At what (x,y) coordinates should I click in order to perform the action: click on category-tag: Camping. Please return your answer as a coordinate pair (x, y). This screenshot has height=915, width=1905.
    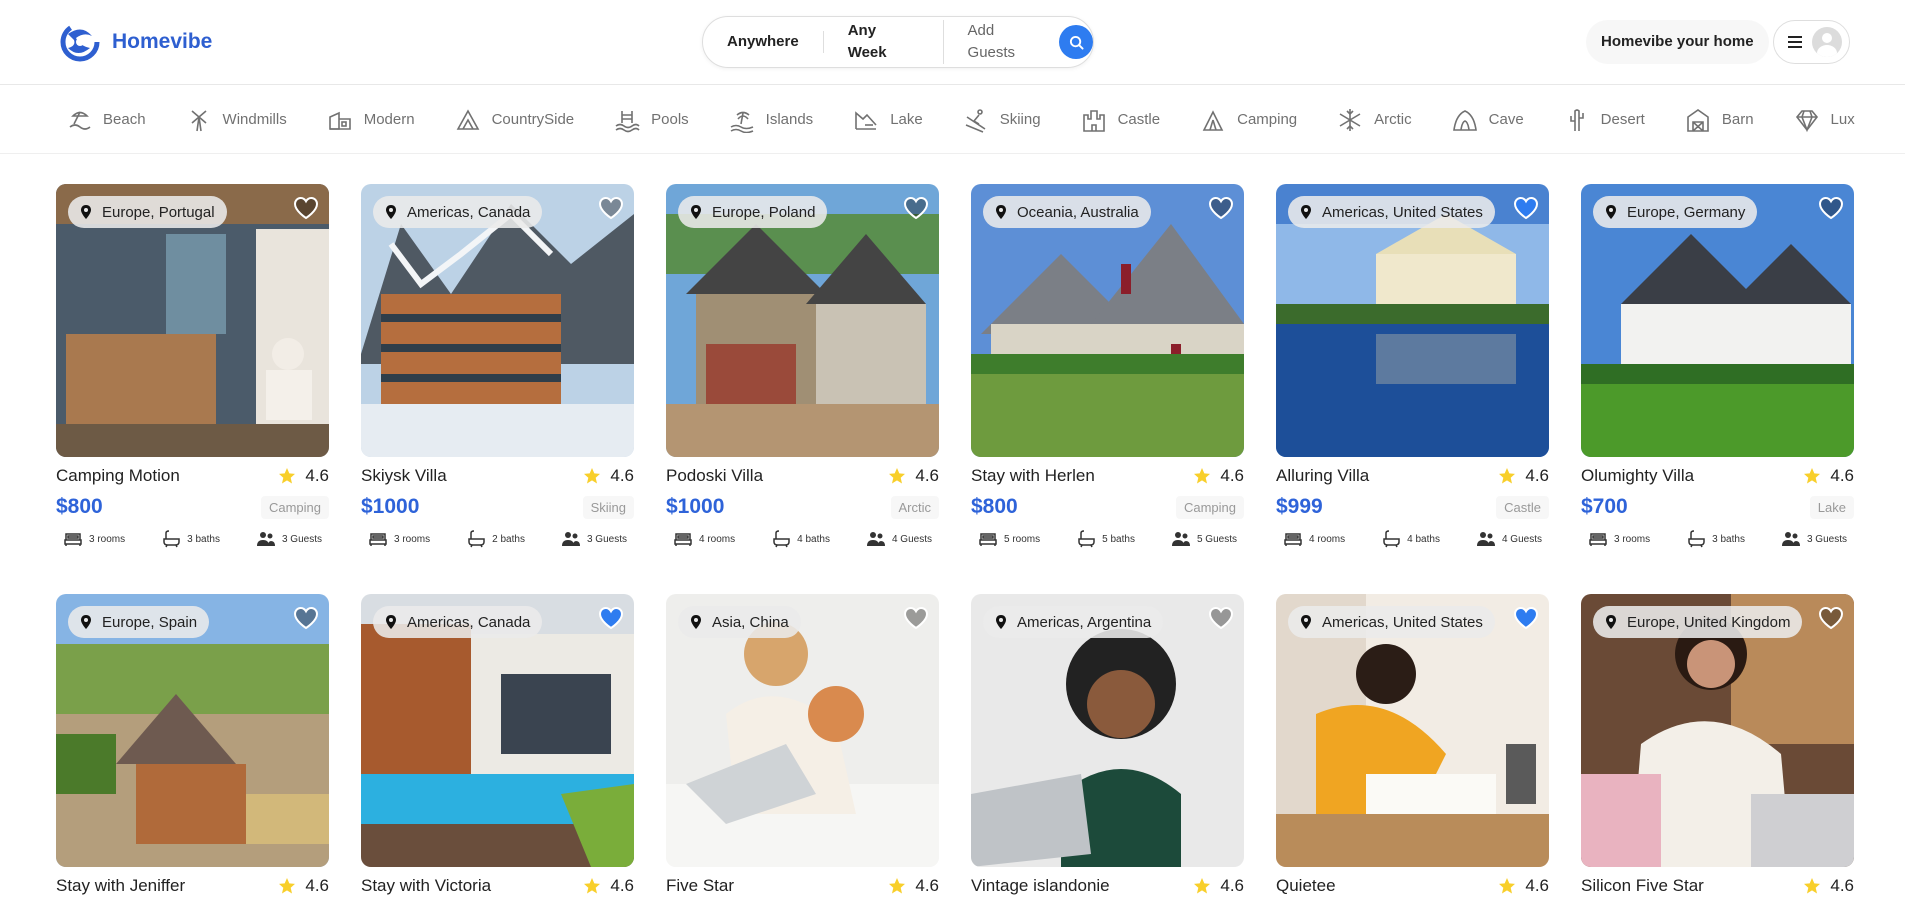
    Looking at the image, I should click on (1209, 507).